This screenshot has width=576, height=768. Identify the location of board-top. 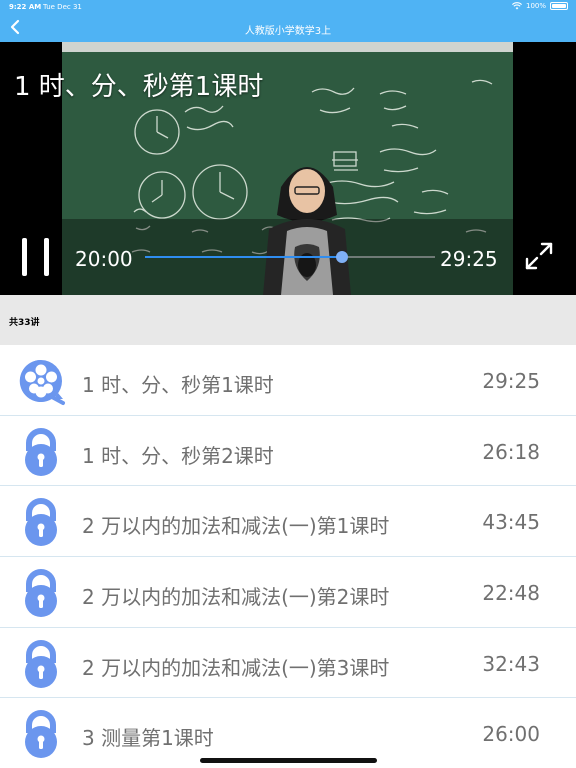
(287, 47).